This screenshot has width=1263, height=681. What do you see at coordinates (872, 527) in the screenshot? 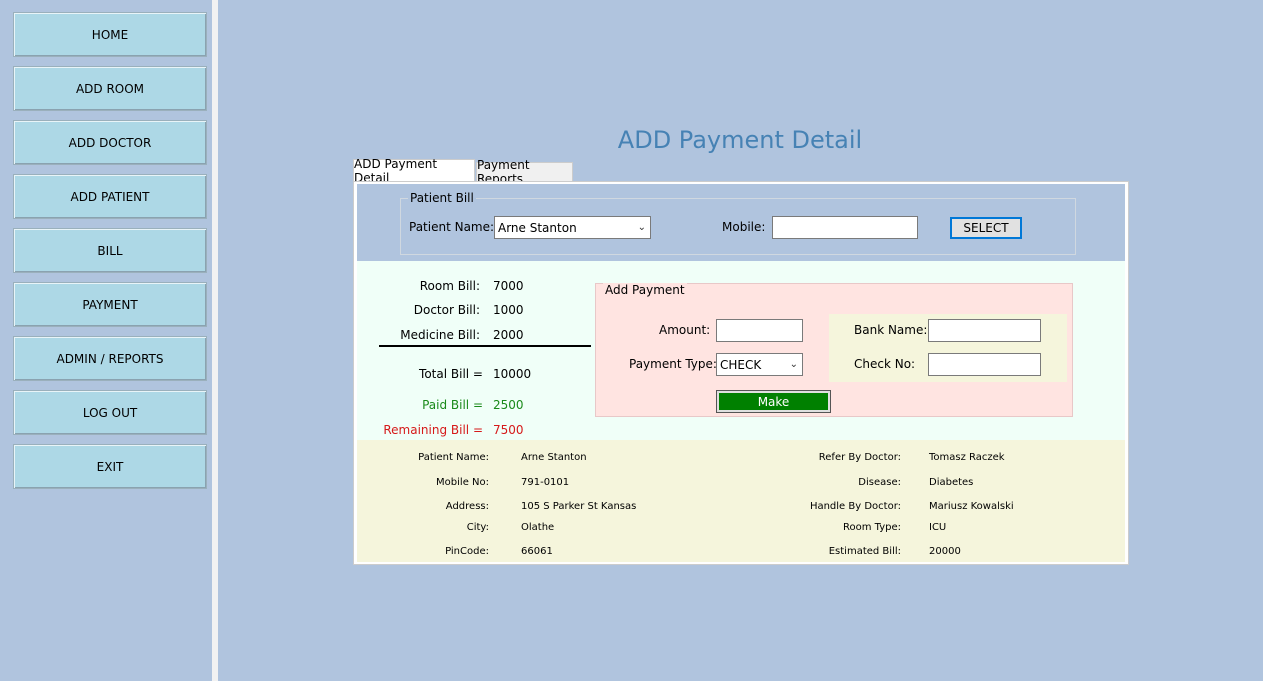
I see `info-room-type-label: Room Type:` at bounding box center [872, 527].